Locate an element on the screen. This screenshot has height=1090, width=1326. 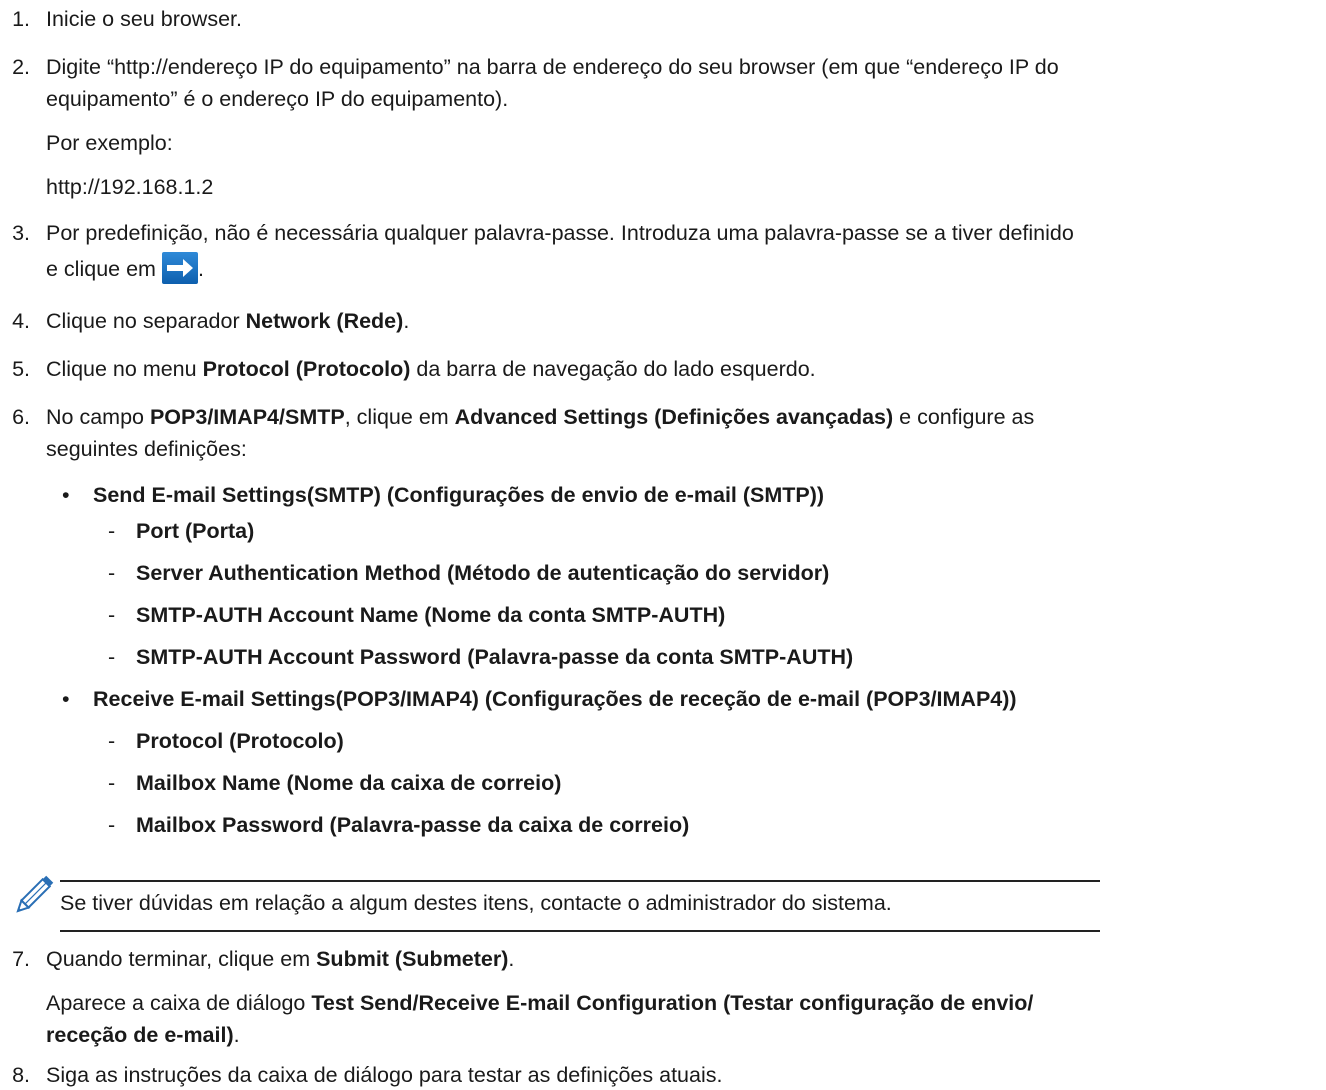
ui-term: Network (Rede) is located at coordinates (324, 321).